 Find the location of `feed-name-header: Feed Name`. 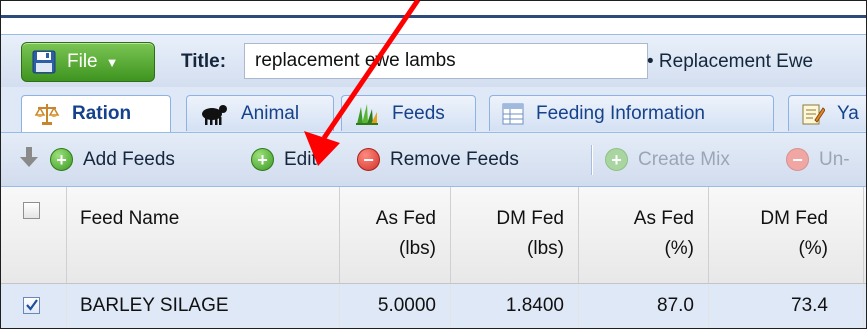

feed-name-header: Feed Name is located at coordinates (203, 235).